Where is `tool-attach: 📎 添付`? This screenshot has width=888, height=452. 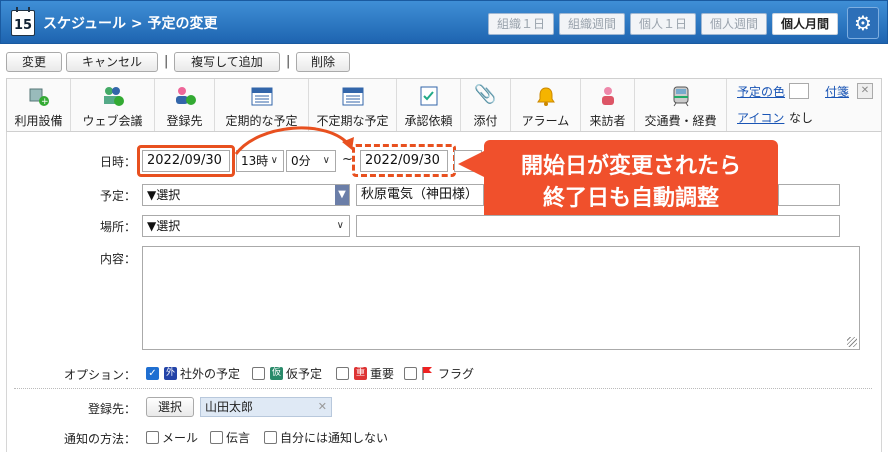
tool-attach: 📎 添付 is located at coordinates (486, 105).